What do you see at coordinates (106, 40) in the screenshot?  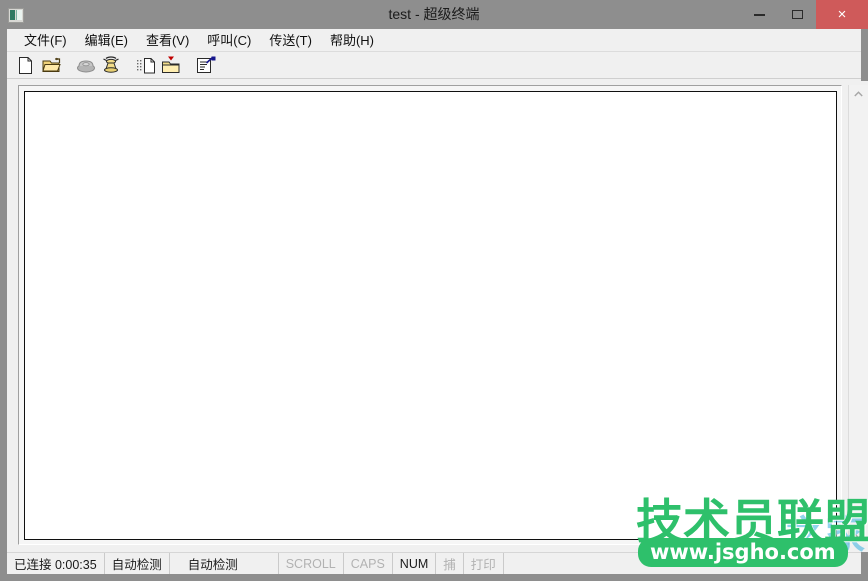 I see `menu-edit: 编辑(E)` at bounding box center [106, 40].